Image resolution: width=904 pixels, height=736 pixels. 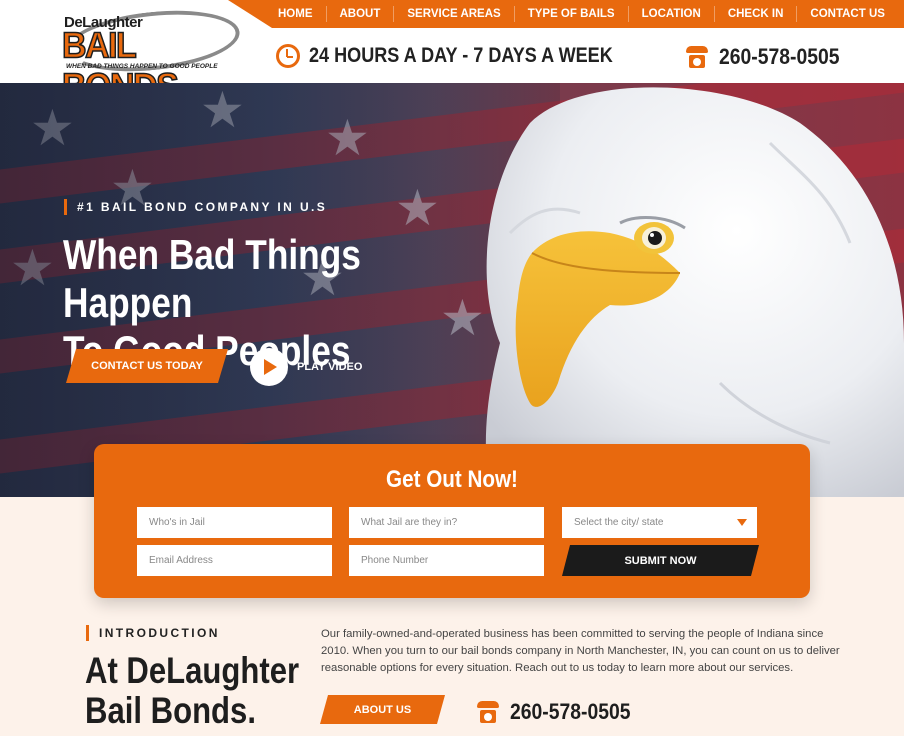 I want to click on nav-item-service-areas: SERVICE AREAS, so click(x=453, y=14).